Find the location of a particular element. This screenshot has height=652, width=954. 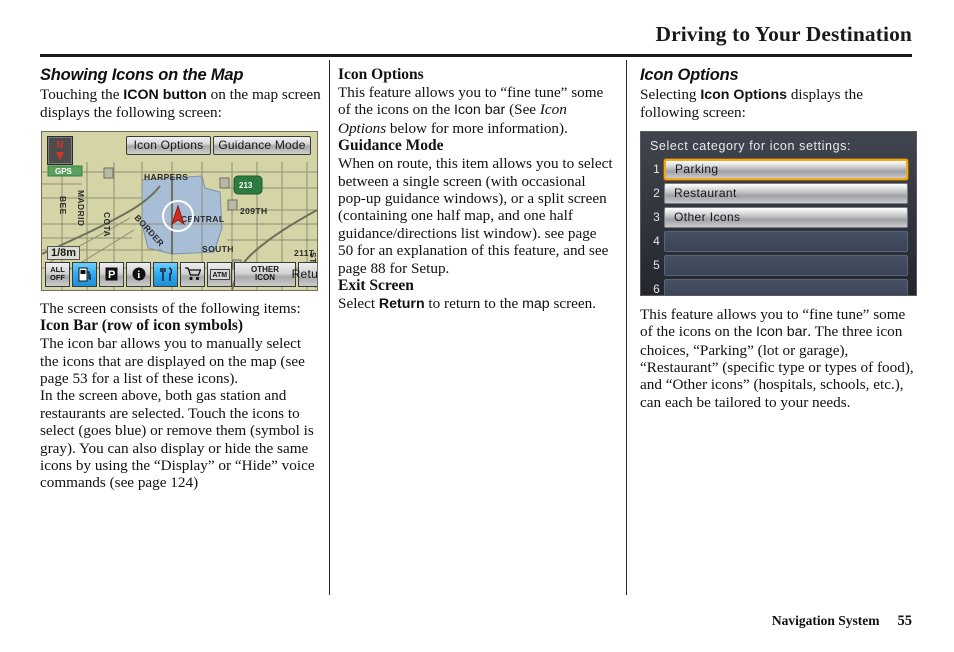

map-icon-options-button: Icon Options is located at coordinates (168, 145).